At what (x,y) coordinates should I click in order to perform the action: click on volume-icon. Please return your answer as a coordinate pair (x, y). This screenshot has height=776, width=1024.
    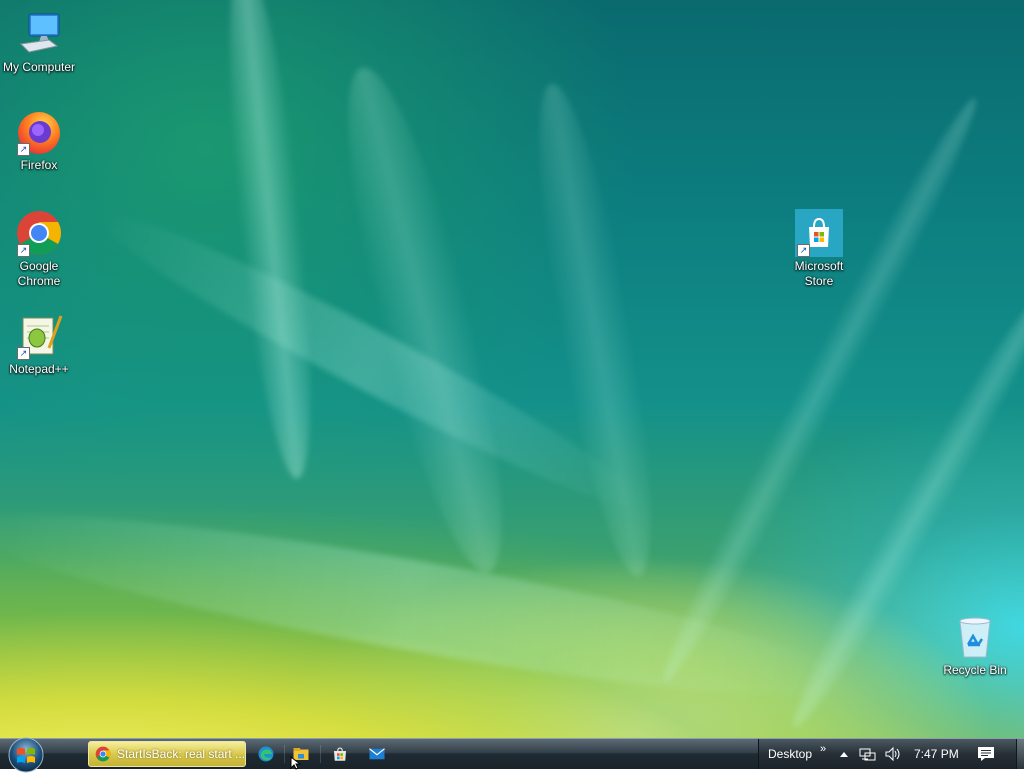
    Looking at the image, I should click on (892, 754).